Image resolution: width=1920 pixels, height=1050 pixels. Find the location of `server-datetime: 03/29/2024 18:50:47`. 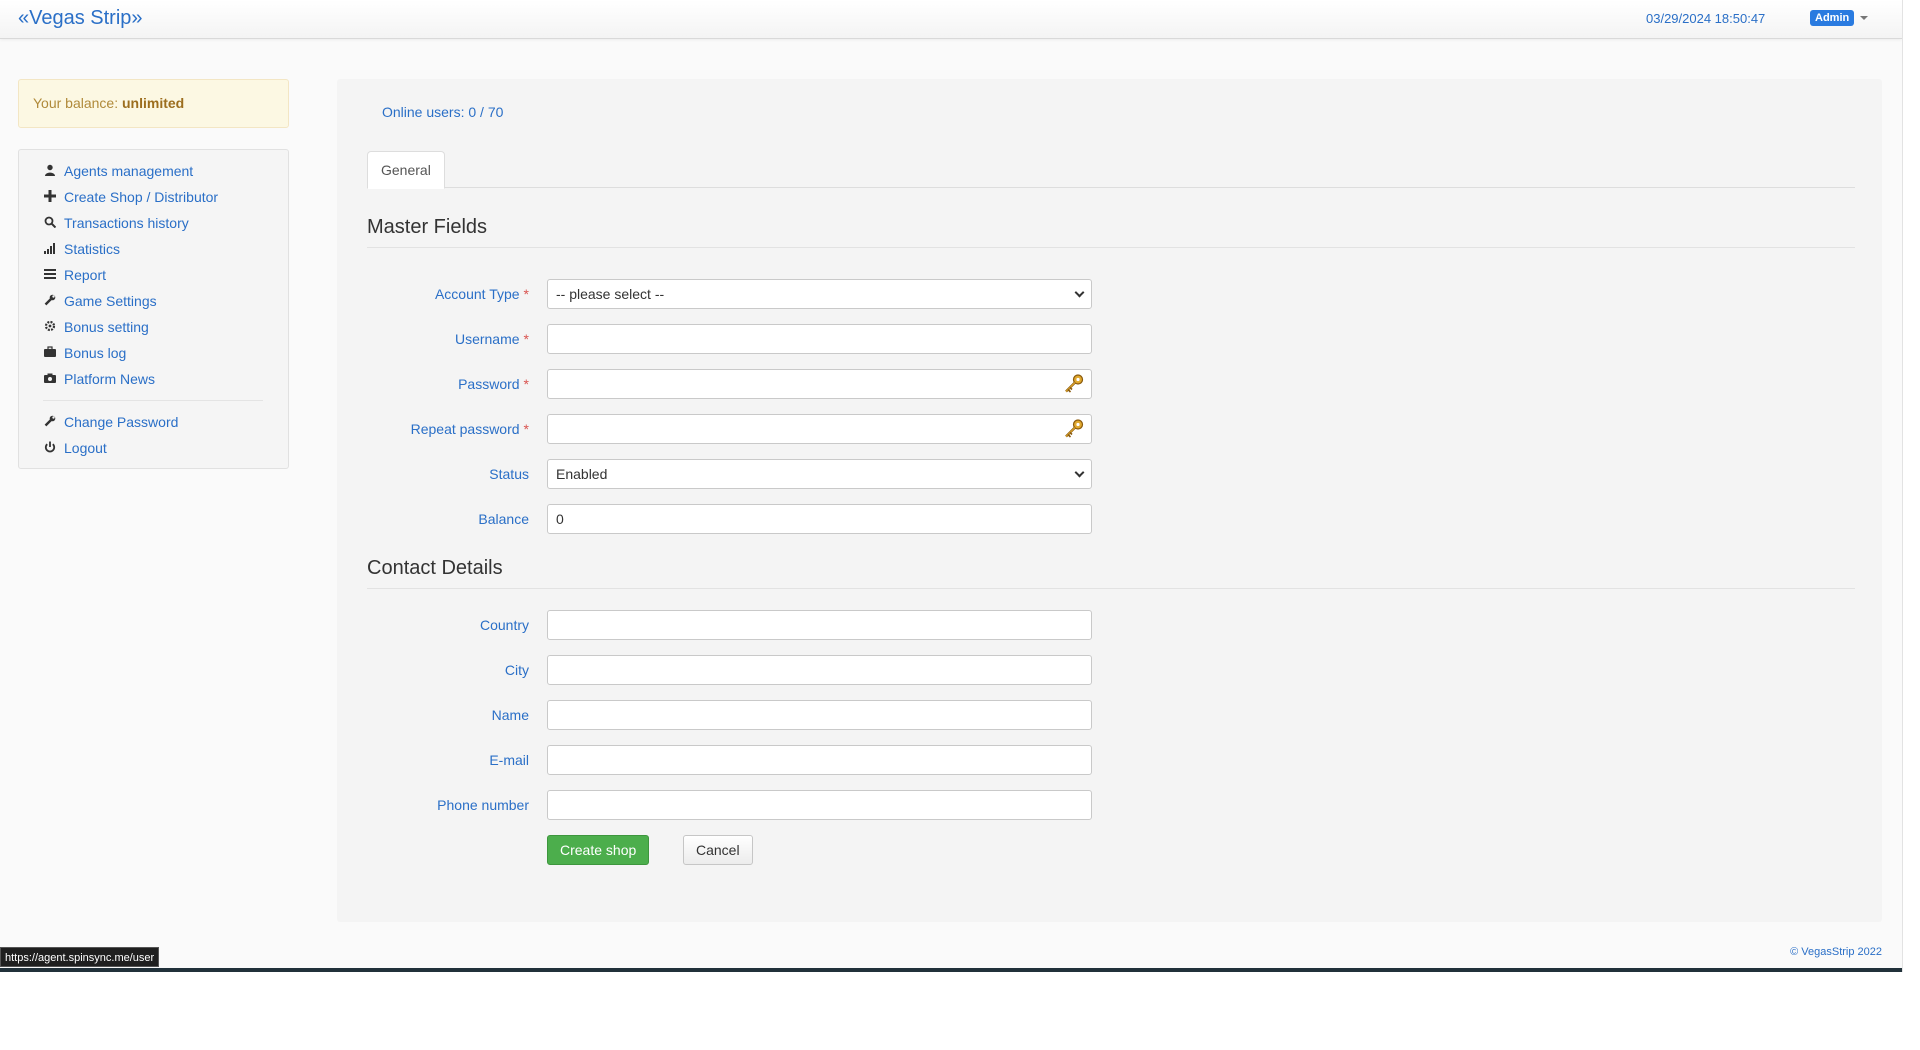

server-datetime: 03/29/2024 18:50:47 is located at coordinates (1706, 18).